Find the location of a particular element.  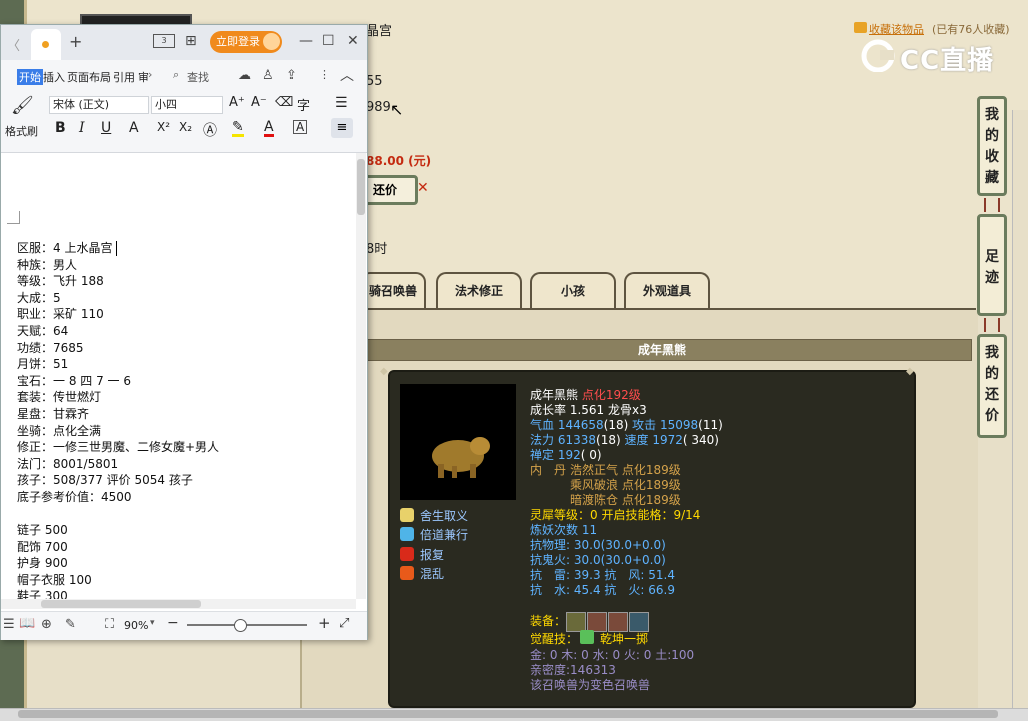

resist-ghostfire: 抗鬼火: 30.0(30.0+0.0) is located at coordinates (598, 560).